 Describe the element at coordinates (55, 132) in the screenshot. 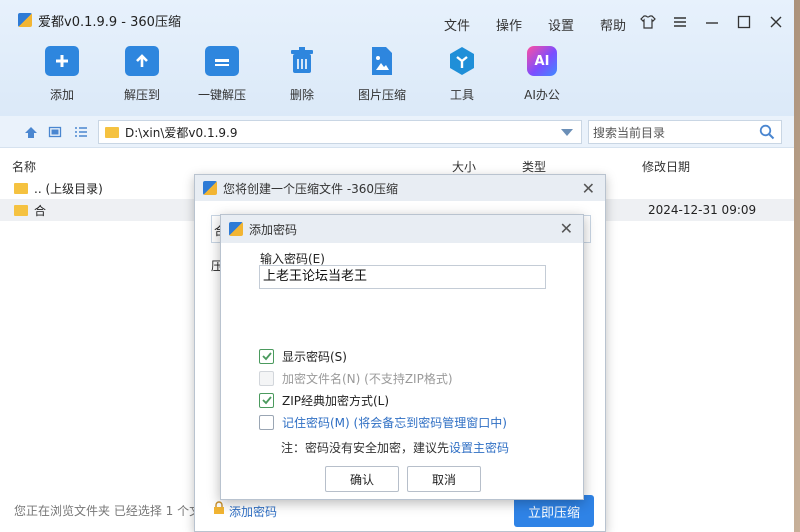

I see `view-thumbnail-icon` at that location.